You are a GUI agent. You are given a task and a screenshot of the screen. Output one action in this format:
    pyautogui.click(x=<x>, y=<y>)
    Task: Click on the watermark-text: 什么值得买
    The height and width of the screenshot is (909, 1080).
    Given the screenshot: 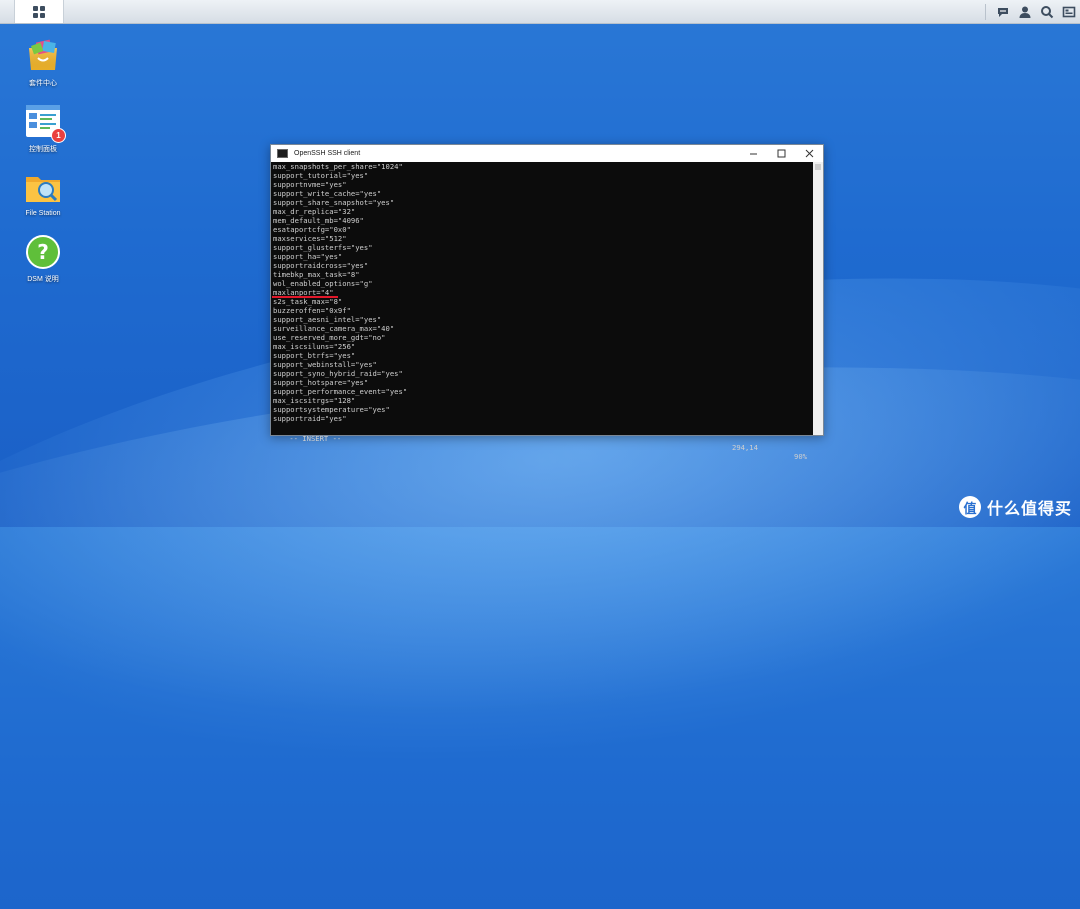 What is the action you would take?
    pyautogui.click(x=1029, y=509)
    